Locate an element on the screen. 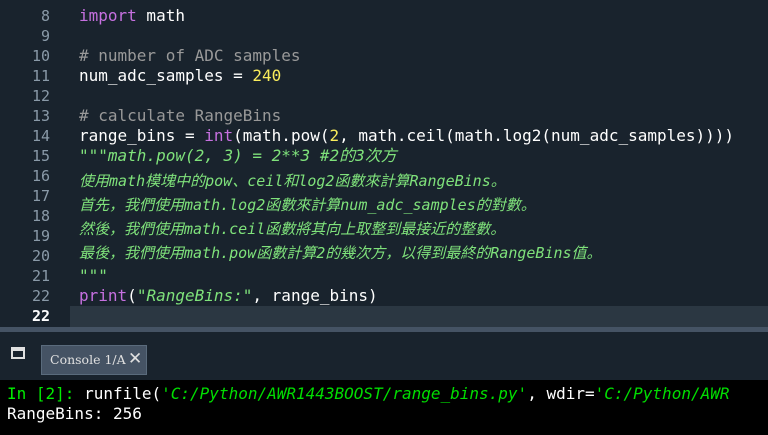  line-number: 15 is located at coordinates (40, 156).